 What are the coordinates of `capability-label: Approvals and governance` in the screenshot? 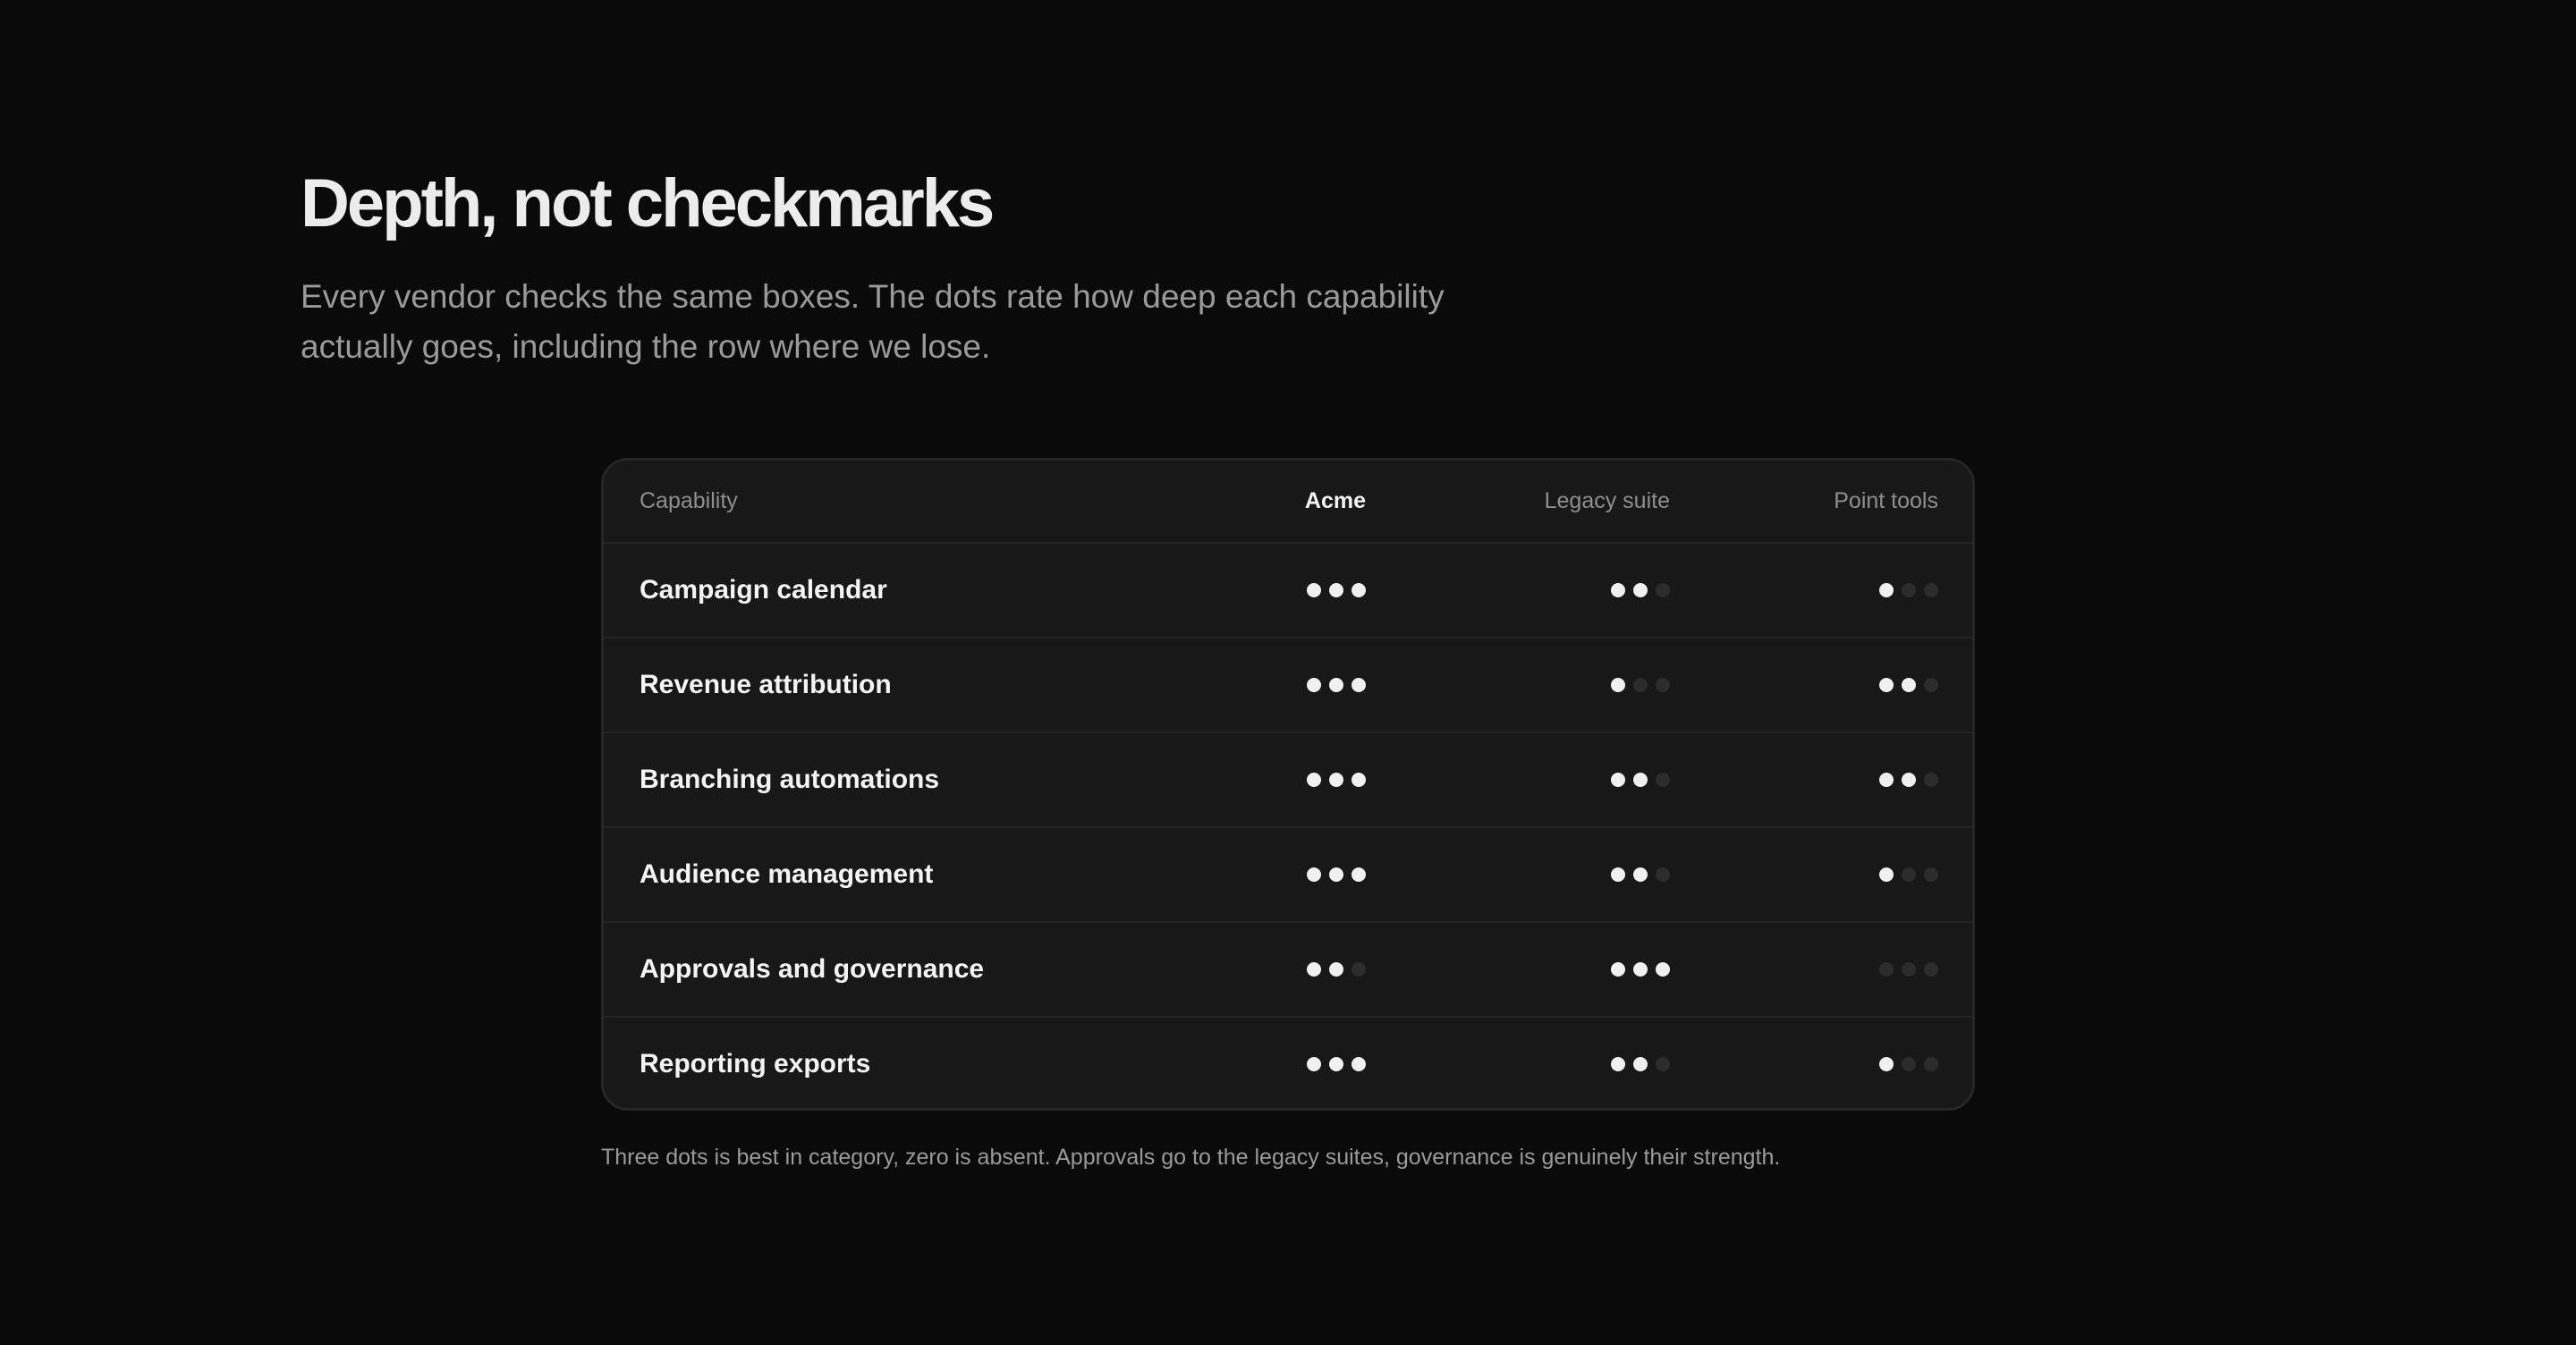 It's located at (812, 969).